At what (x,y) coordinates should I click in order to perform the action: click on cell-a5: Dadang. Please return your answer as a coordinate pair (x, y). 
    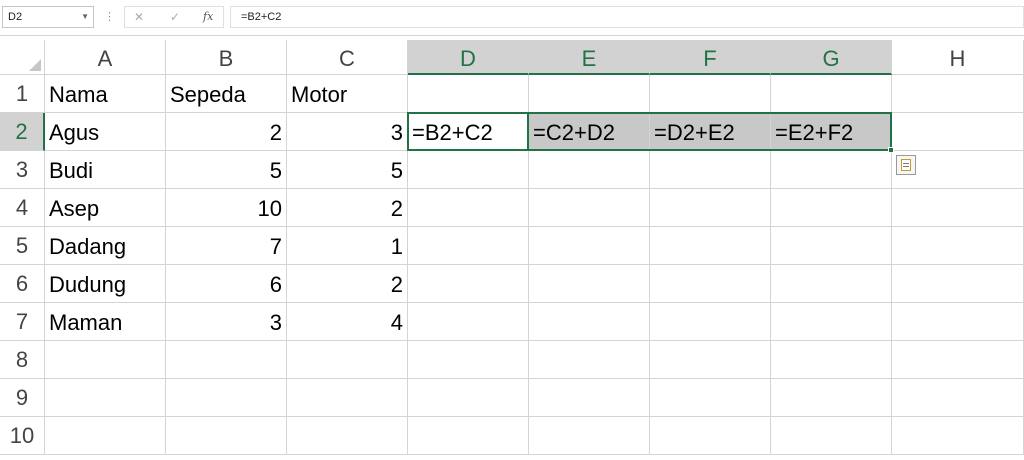
    Looking at the image, I should click on (105, 246).